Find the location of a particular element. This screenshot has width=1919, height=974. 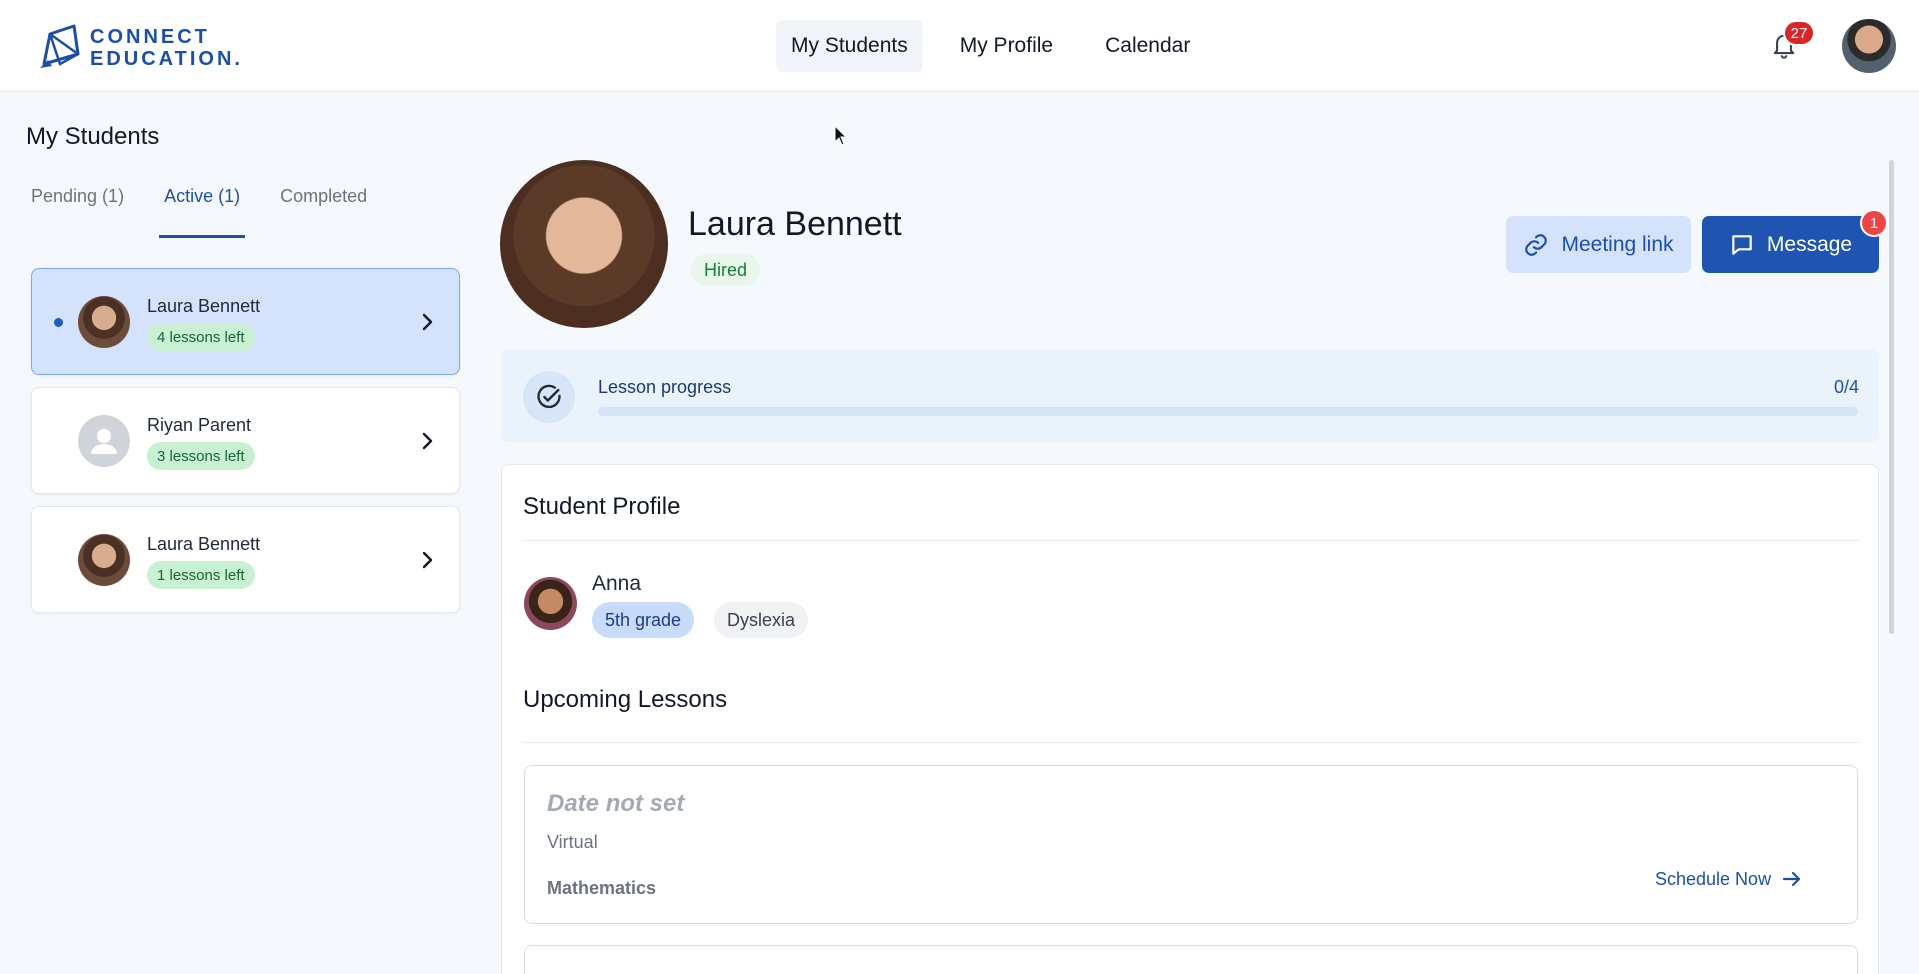

condition-chip: Dyslexia is located at coordinates (761, 620).